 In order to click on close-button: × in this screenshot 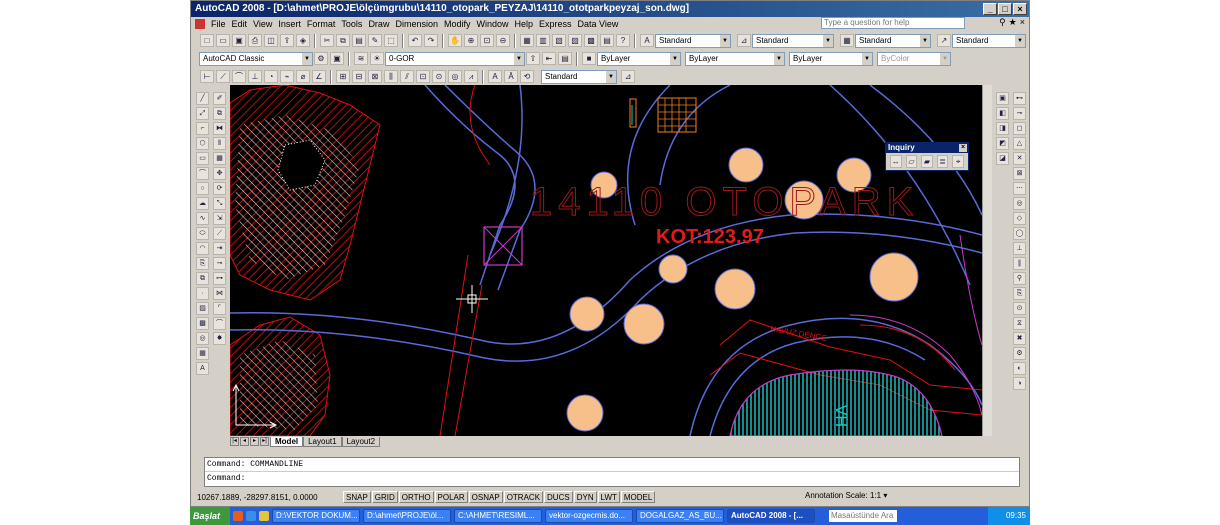, I will do `click(1020, 9)`.